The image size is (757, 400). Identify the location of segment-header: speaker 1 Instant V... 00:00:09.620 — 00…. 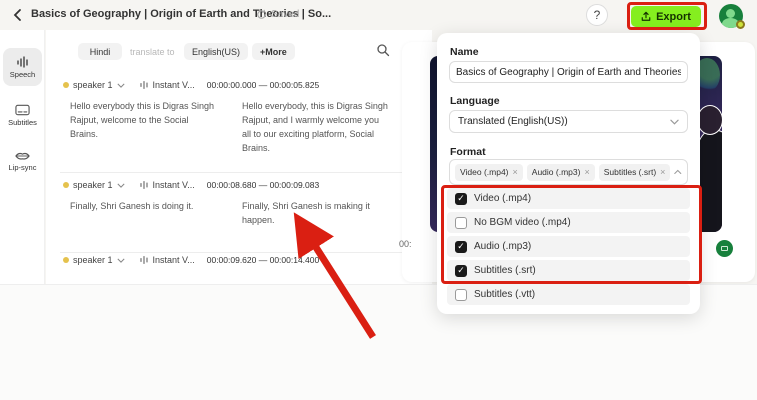
(191, 260).